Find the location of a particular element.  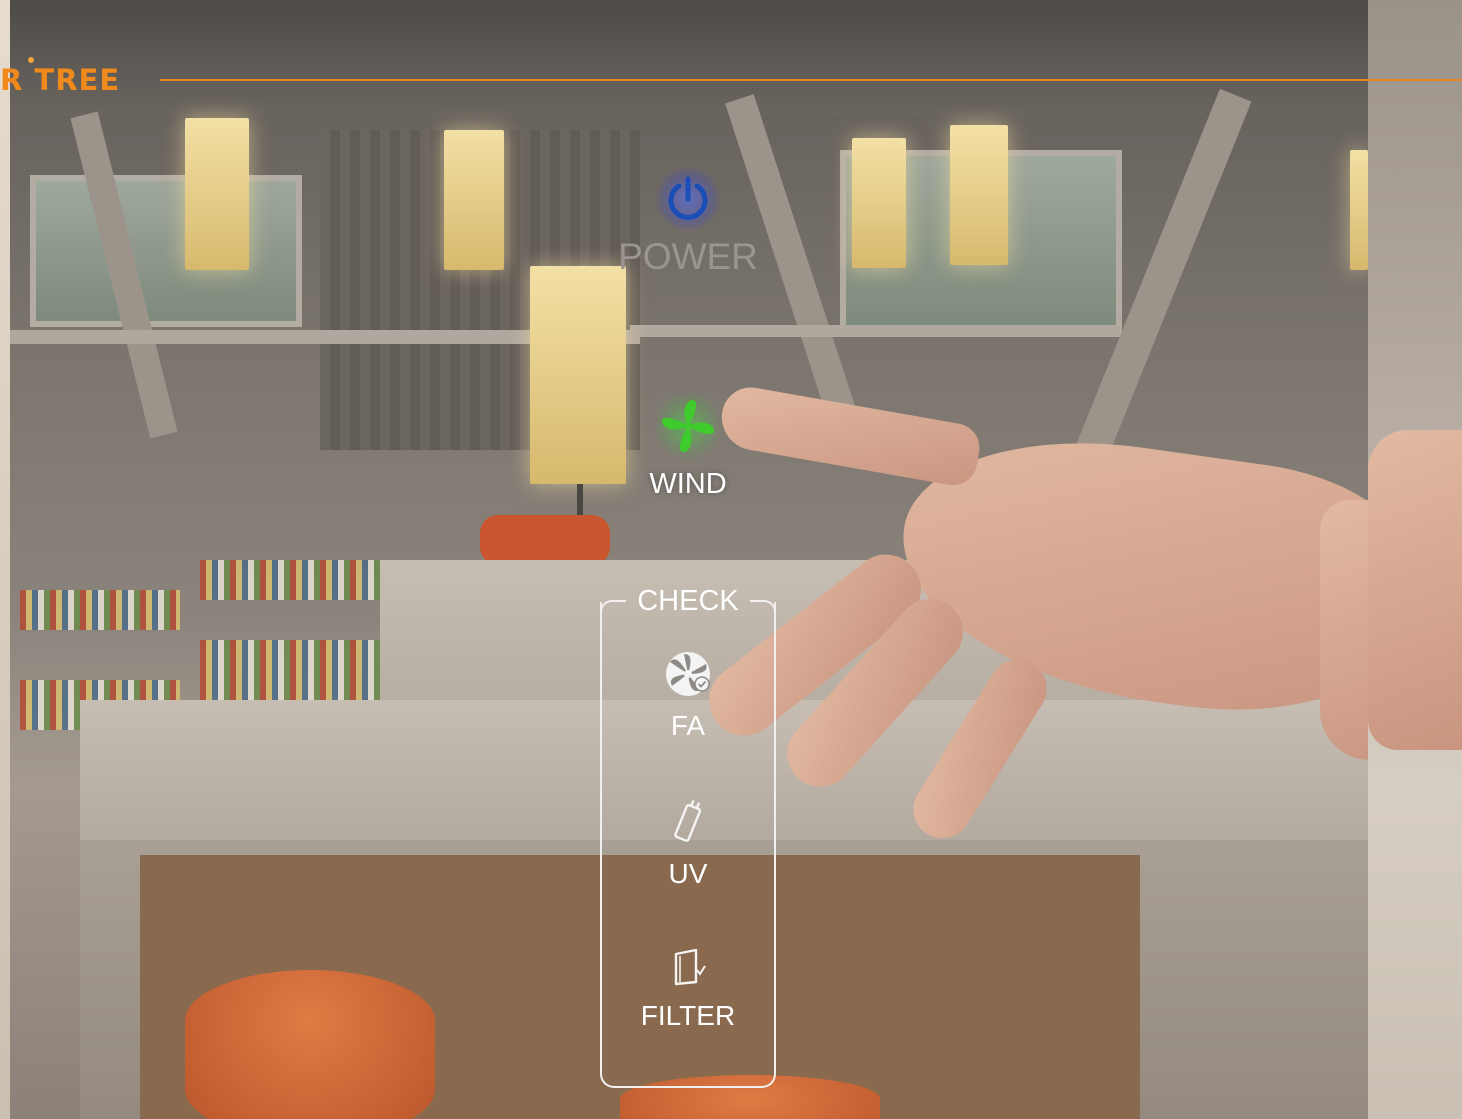

uv-check-button: UV is located at coordinates (688, 843).